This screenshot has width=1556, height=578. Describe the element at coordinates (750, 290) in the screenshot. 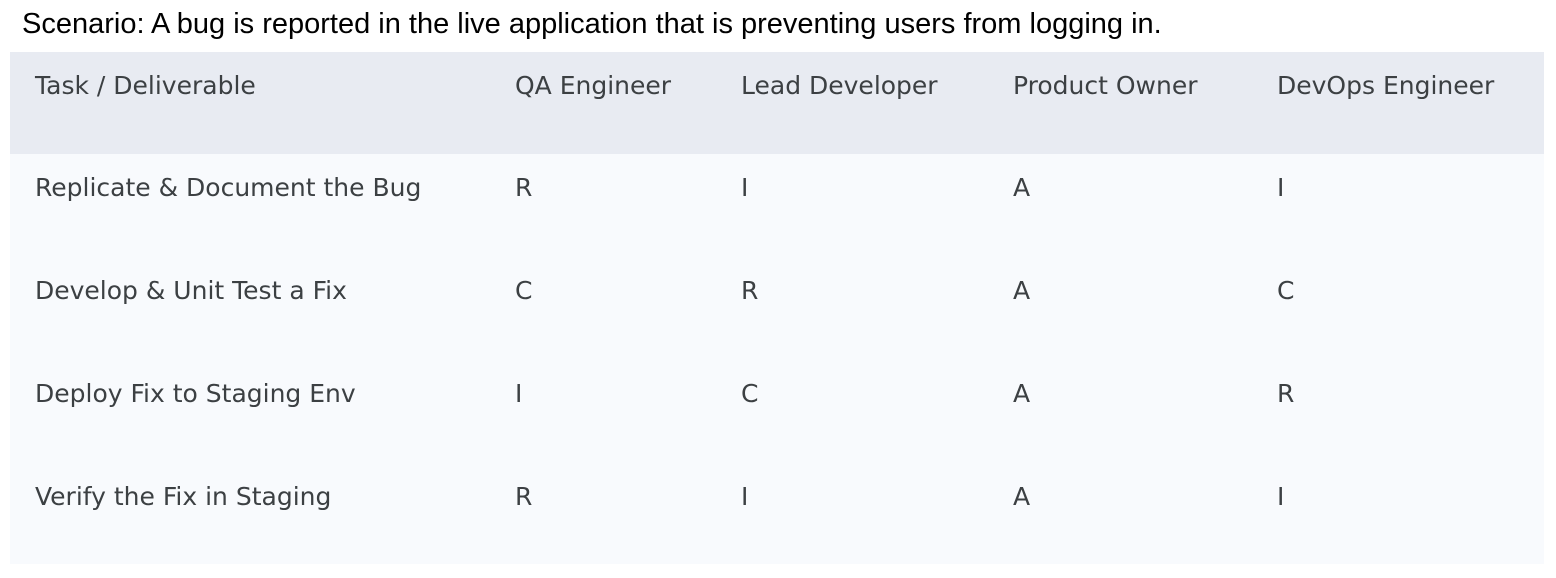

I see `lead-developer-cell: R` at that location.